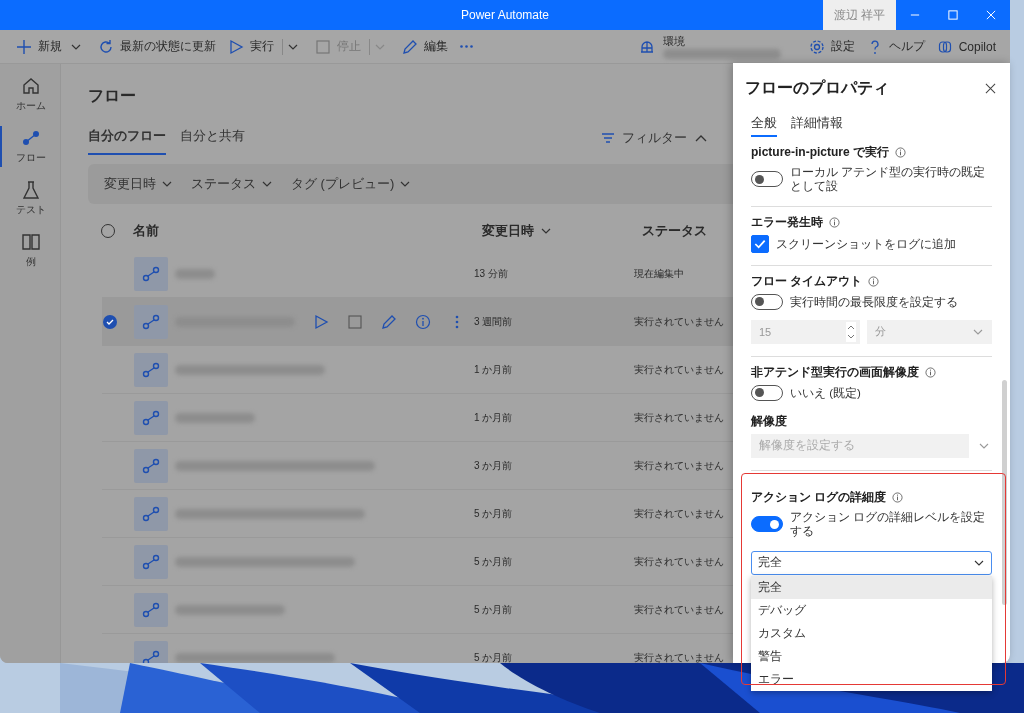 Image resolution: width=1024 pixels, height=713 pixels. I want to click on checkbox, so click(760, 243).